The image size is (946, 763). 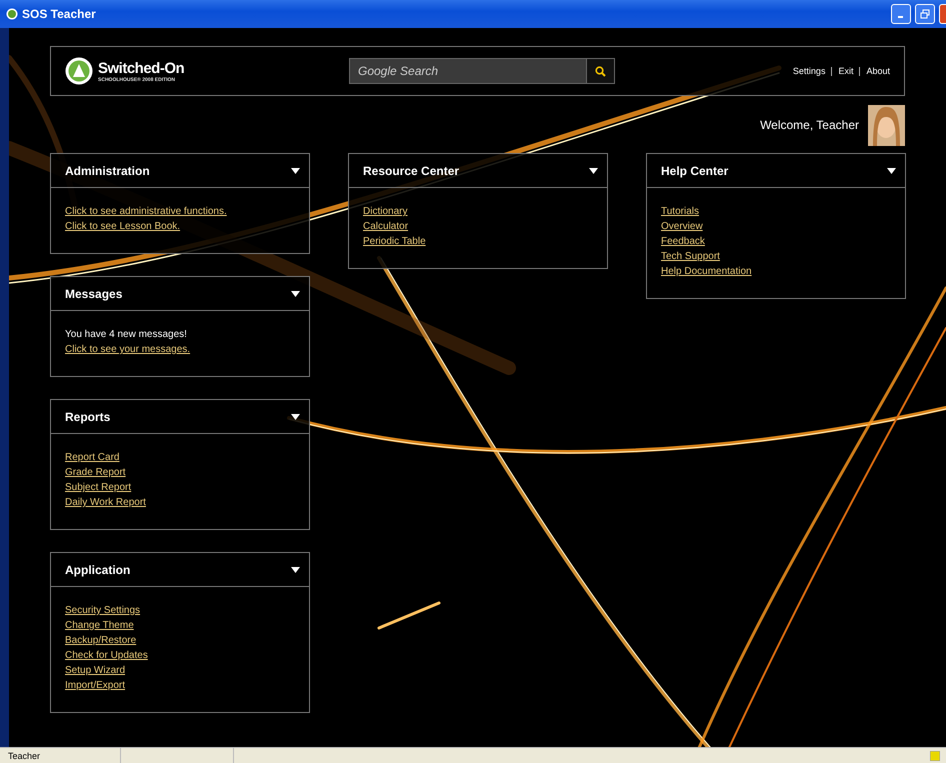 What do you see at coordinates (107, 171) in the screenshot?
I see `panel-title: Administration` at bounding box center [107, 171].